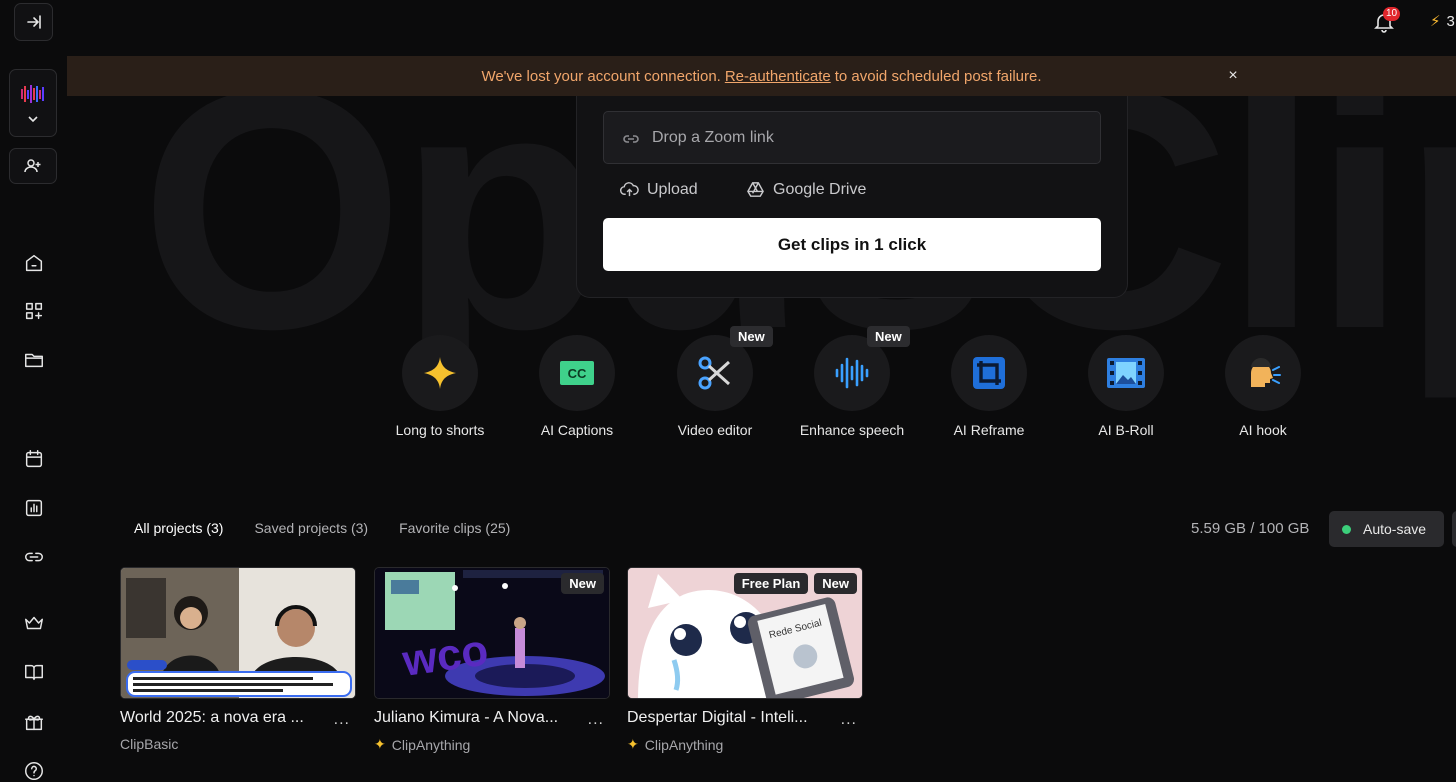 The height and width of the screenshot is (782, 1456). I want to click on speaking-head-icon, so click(1265, 372).